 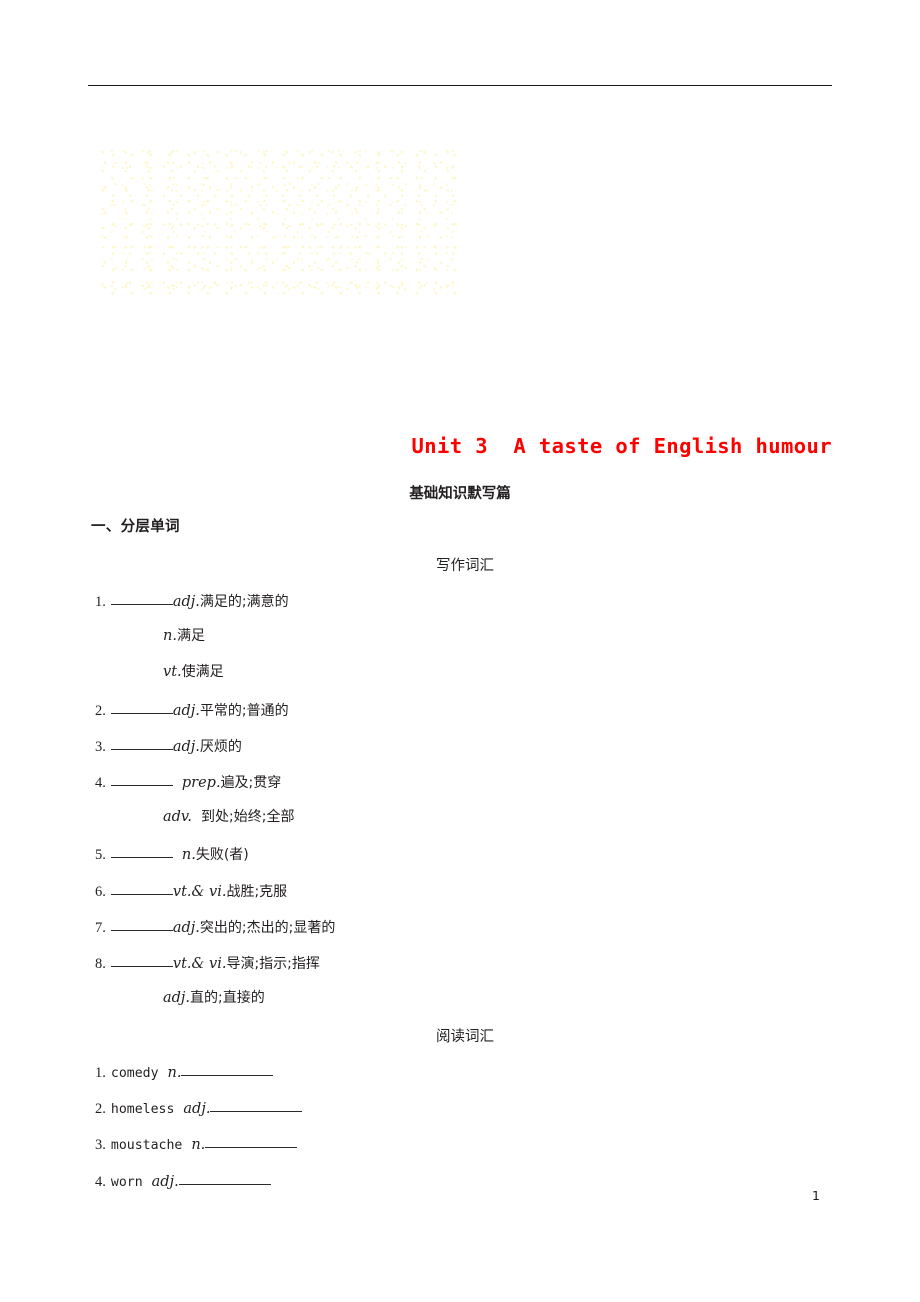 I want to click on writing-entry-line: 5. n.失败(者), so click(x=172, y=854).